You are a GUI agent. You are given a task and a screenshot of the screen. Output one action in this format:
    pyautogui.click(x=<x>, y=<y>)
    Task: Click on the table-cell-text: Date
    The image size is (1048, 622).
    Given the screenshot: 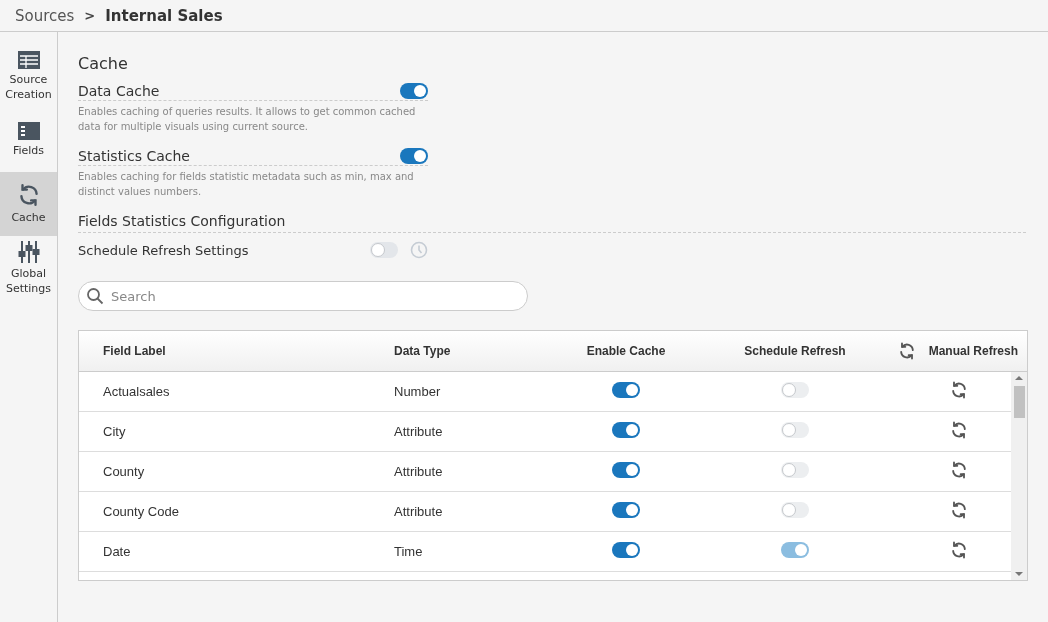 What is the action you would take?
    pyautogui.click(x=117, y=551)
    